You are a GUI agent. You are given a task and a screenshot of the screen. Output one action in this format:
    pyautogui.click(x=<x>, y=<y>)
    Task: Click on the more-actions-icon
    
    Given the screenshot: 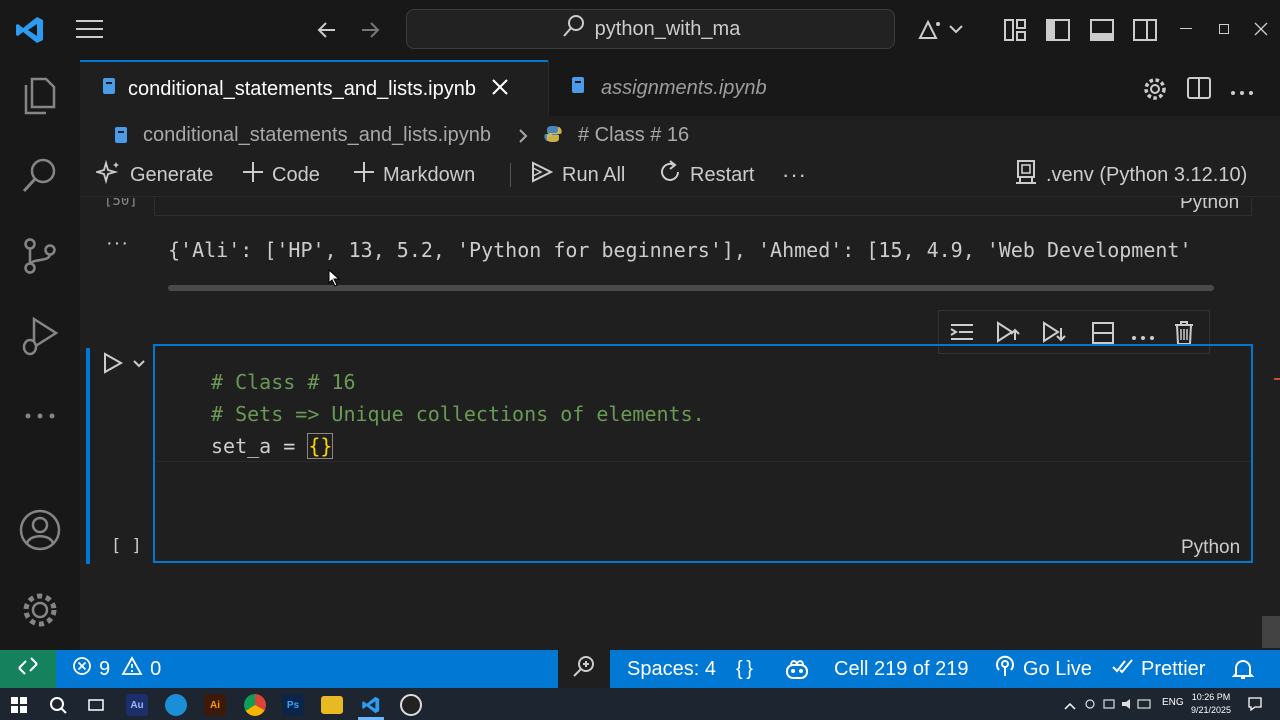 What is the action you would take?
    pyautogui.click(x=1242, y=93)
    